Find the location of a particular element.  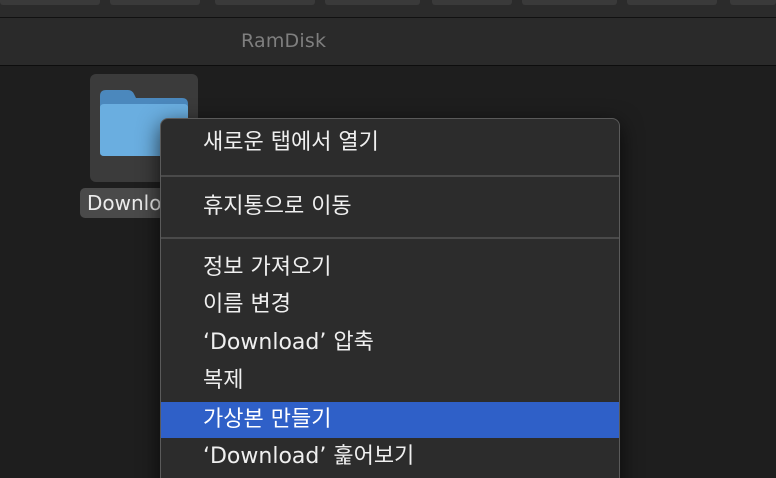

menu-item-duplicate: 복제 is located at coordinates (390, 381).